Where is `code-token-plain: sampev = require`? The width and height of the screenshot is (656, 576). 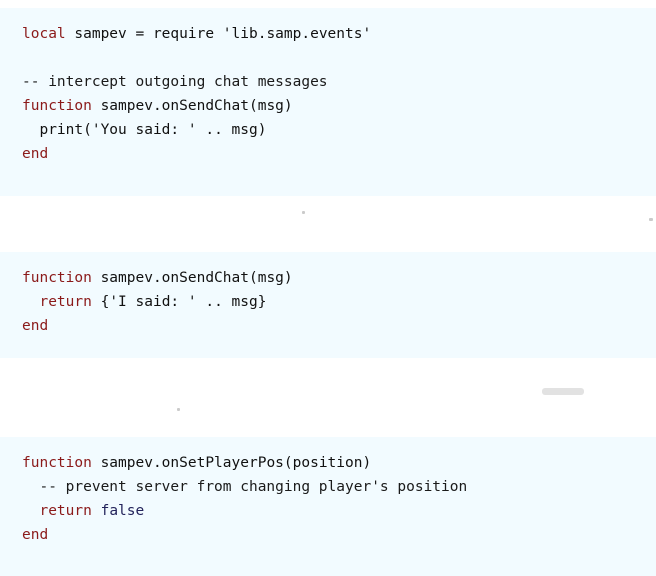
code-token-plain: sampev = require is located at coordinates (144, 34).